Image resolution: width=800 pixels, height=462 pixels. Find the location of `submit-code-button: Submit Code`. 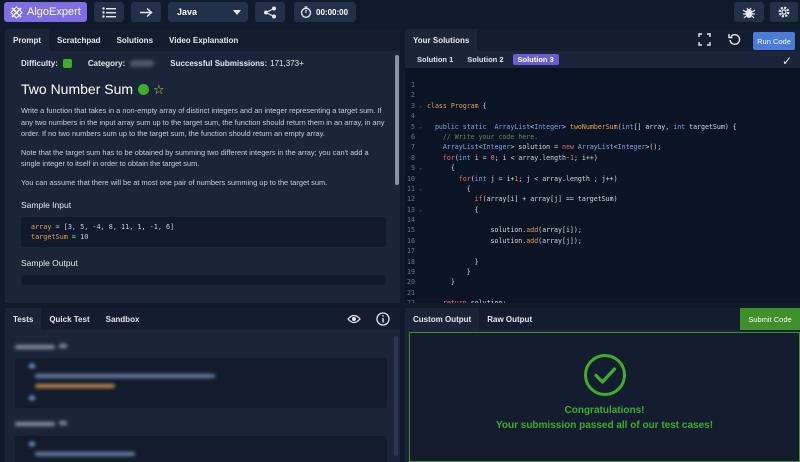

submit-code-button: Submit Code is located at coordinates (770, 319).